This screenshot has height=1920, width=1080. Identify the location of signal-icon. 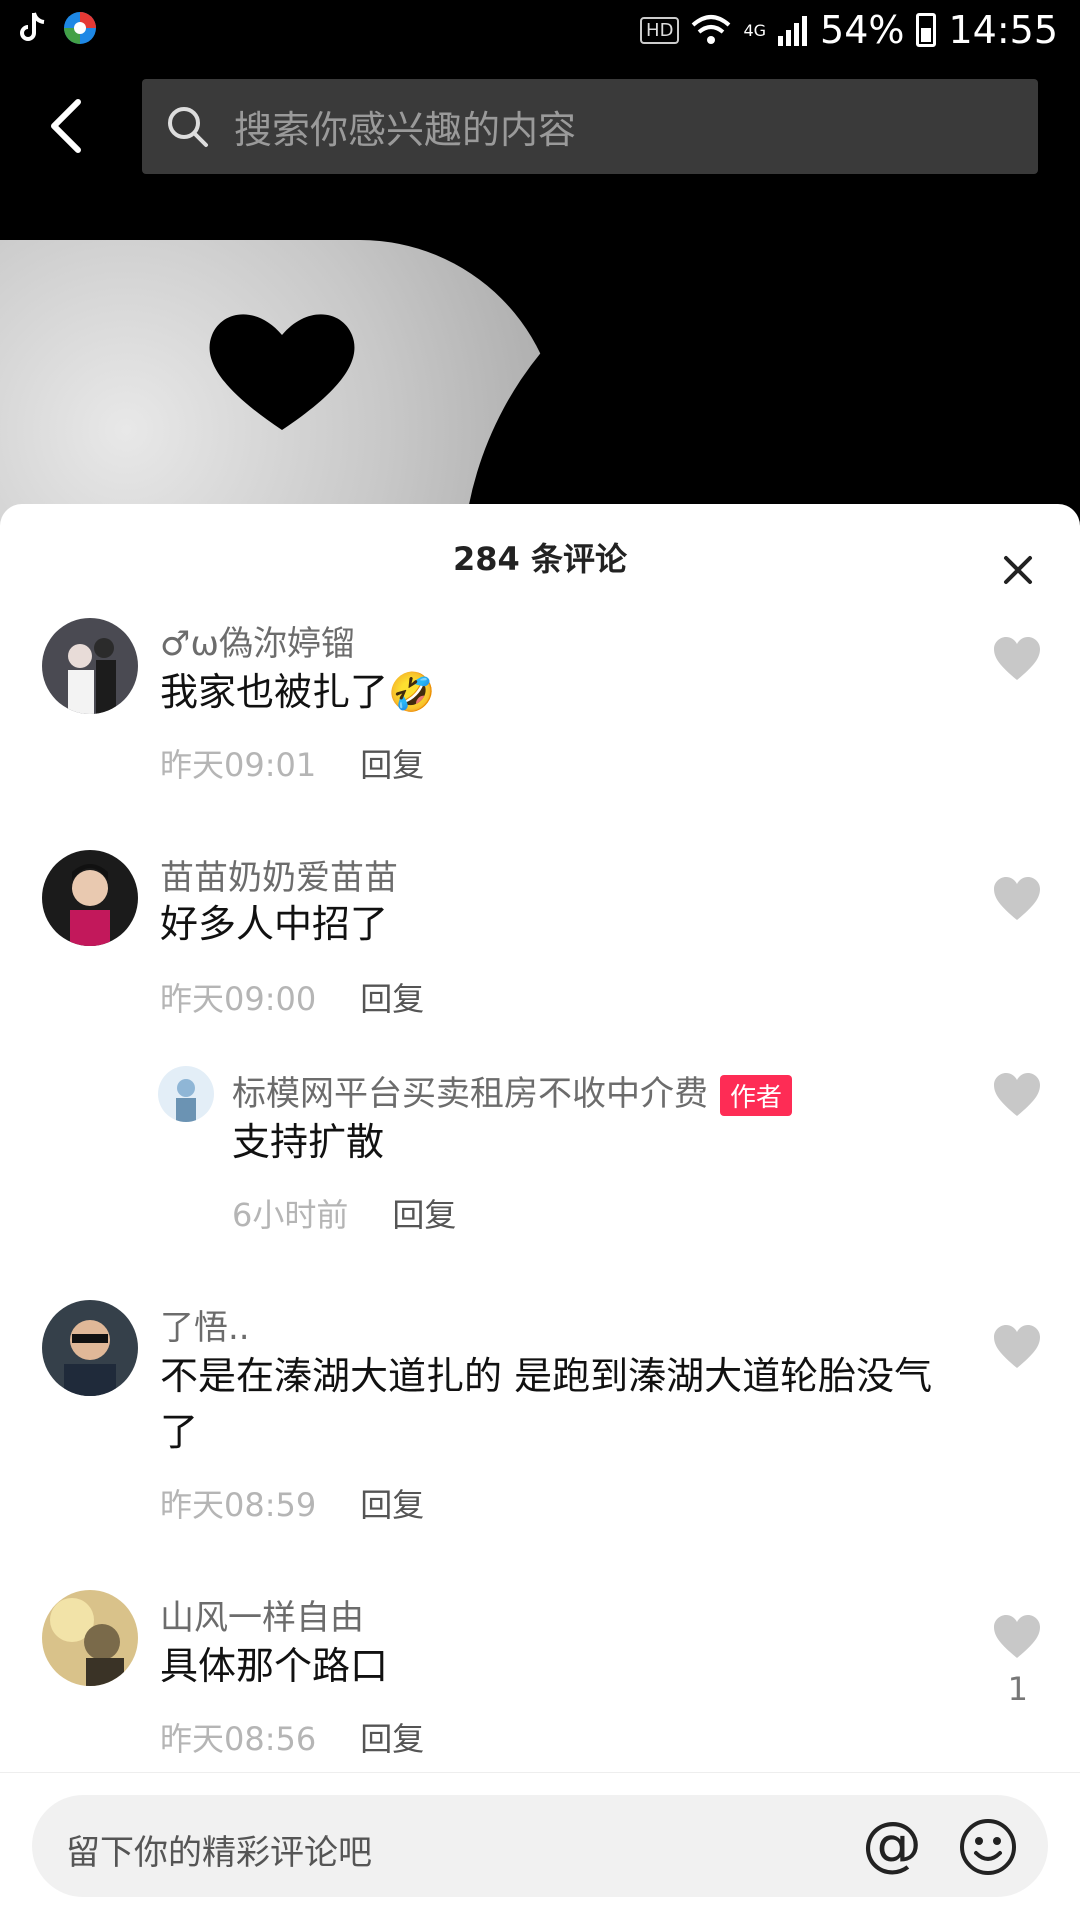
(793, 31).